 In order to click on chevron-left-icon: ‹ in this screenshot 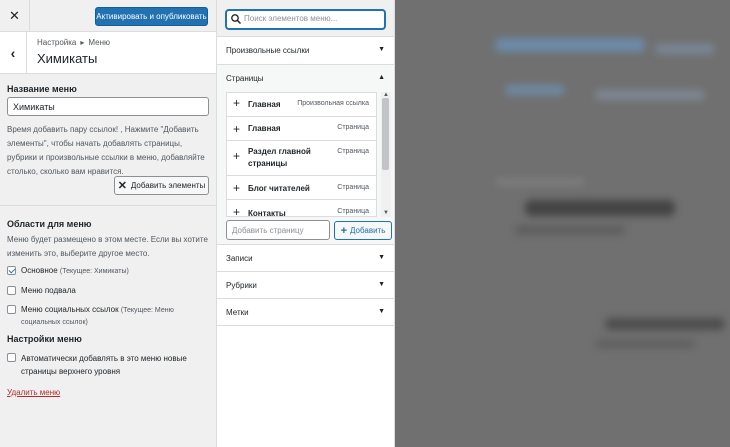, I will do `click(13, 53)`.